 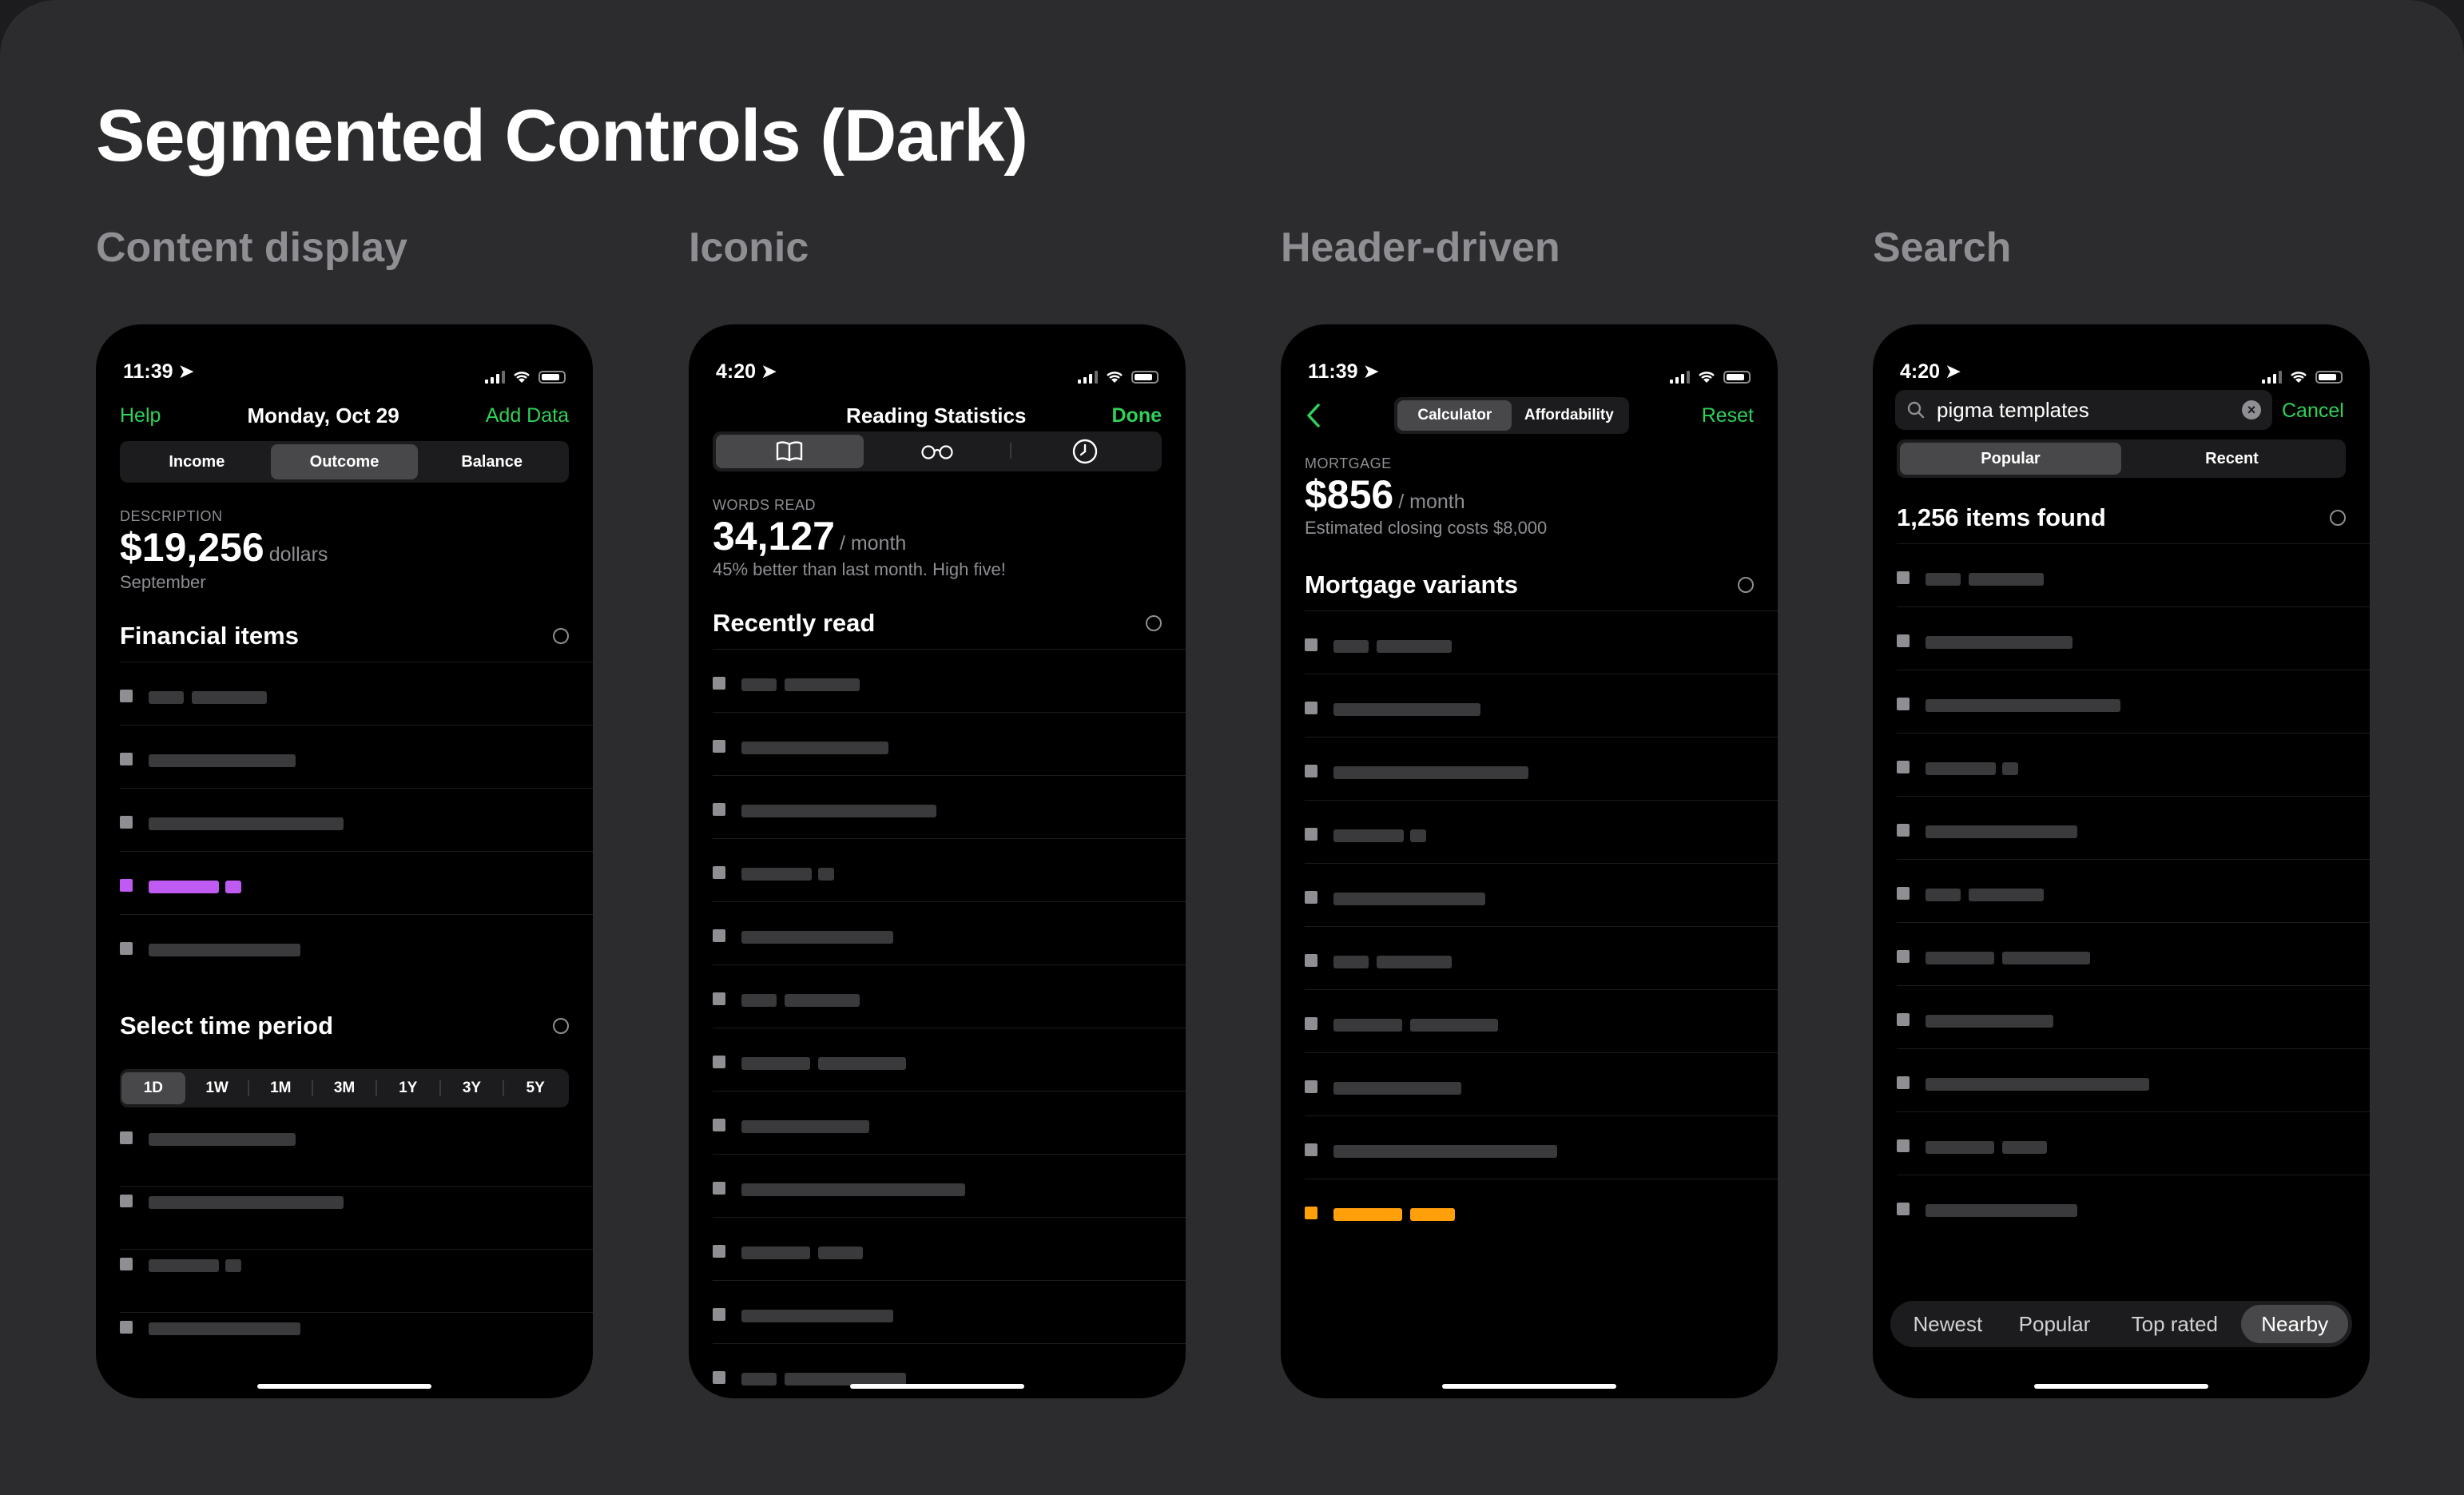 What do you see at coordinates (2295, 1324) in the screenshot?
I see `segment-nearby: Nearby` at bounding box center [2295, 1324].